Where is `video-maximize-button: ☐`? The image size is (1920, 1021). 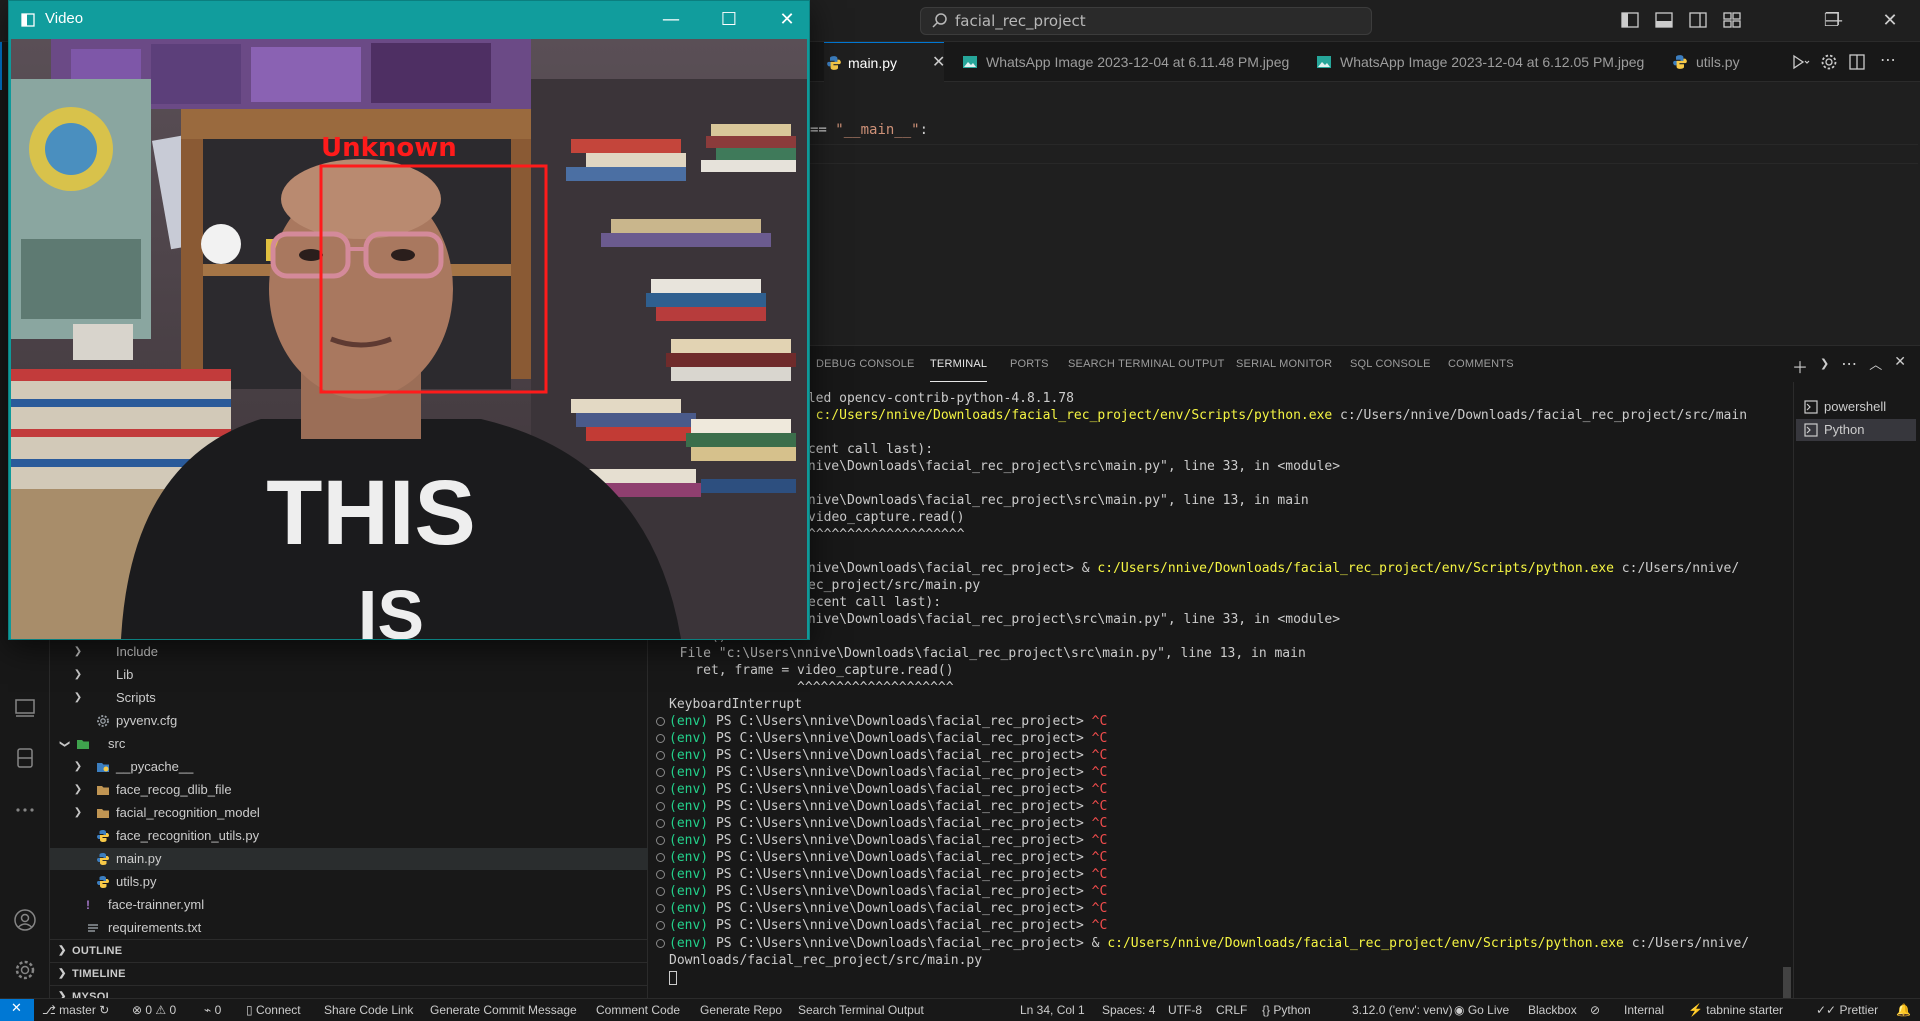 video-maximize-button: ☐ is located at coordinates (729, 20).